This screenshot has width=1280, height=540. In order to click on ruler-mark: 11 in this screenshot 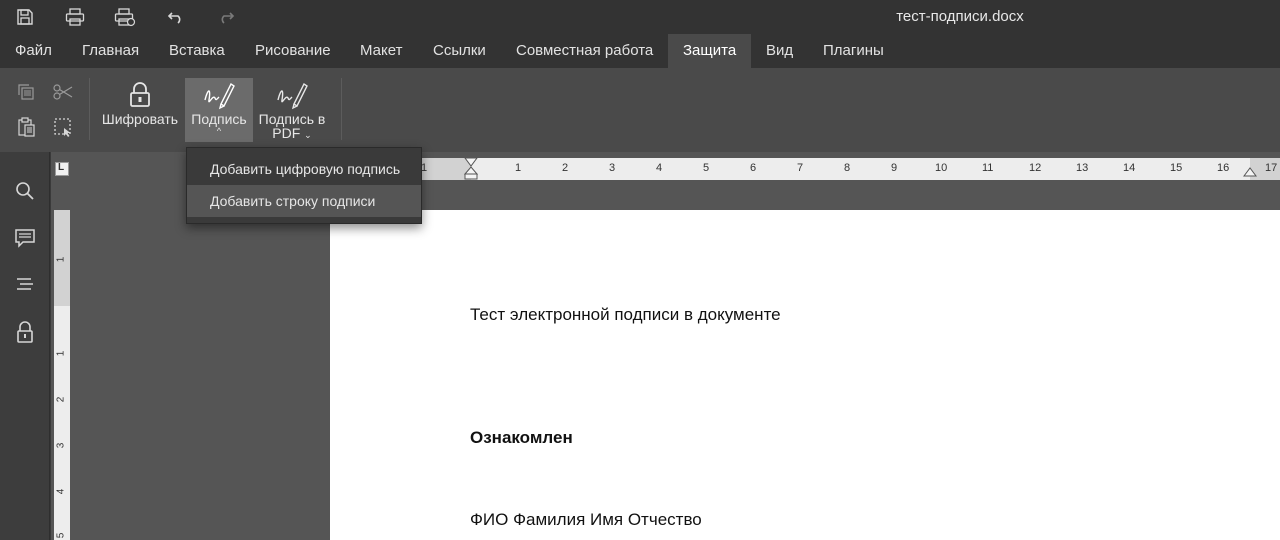, I will do `click(988, 168)`.